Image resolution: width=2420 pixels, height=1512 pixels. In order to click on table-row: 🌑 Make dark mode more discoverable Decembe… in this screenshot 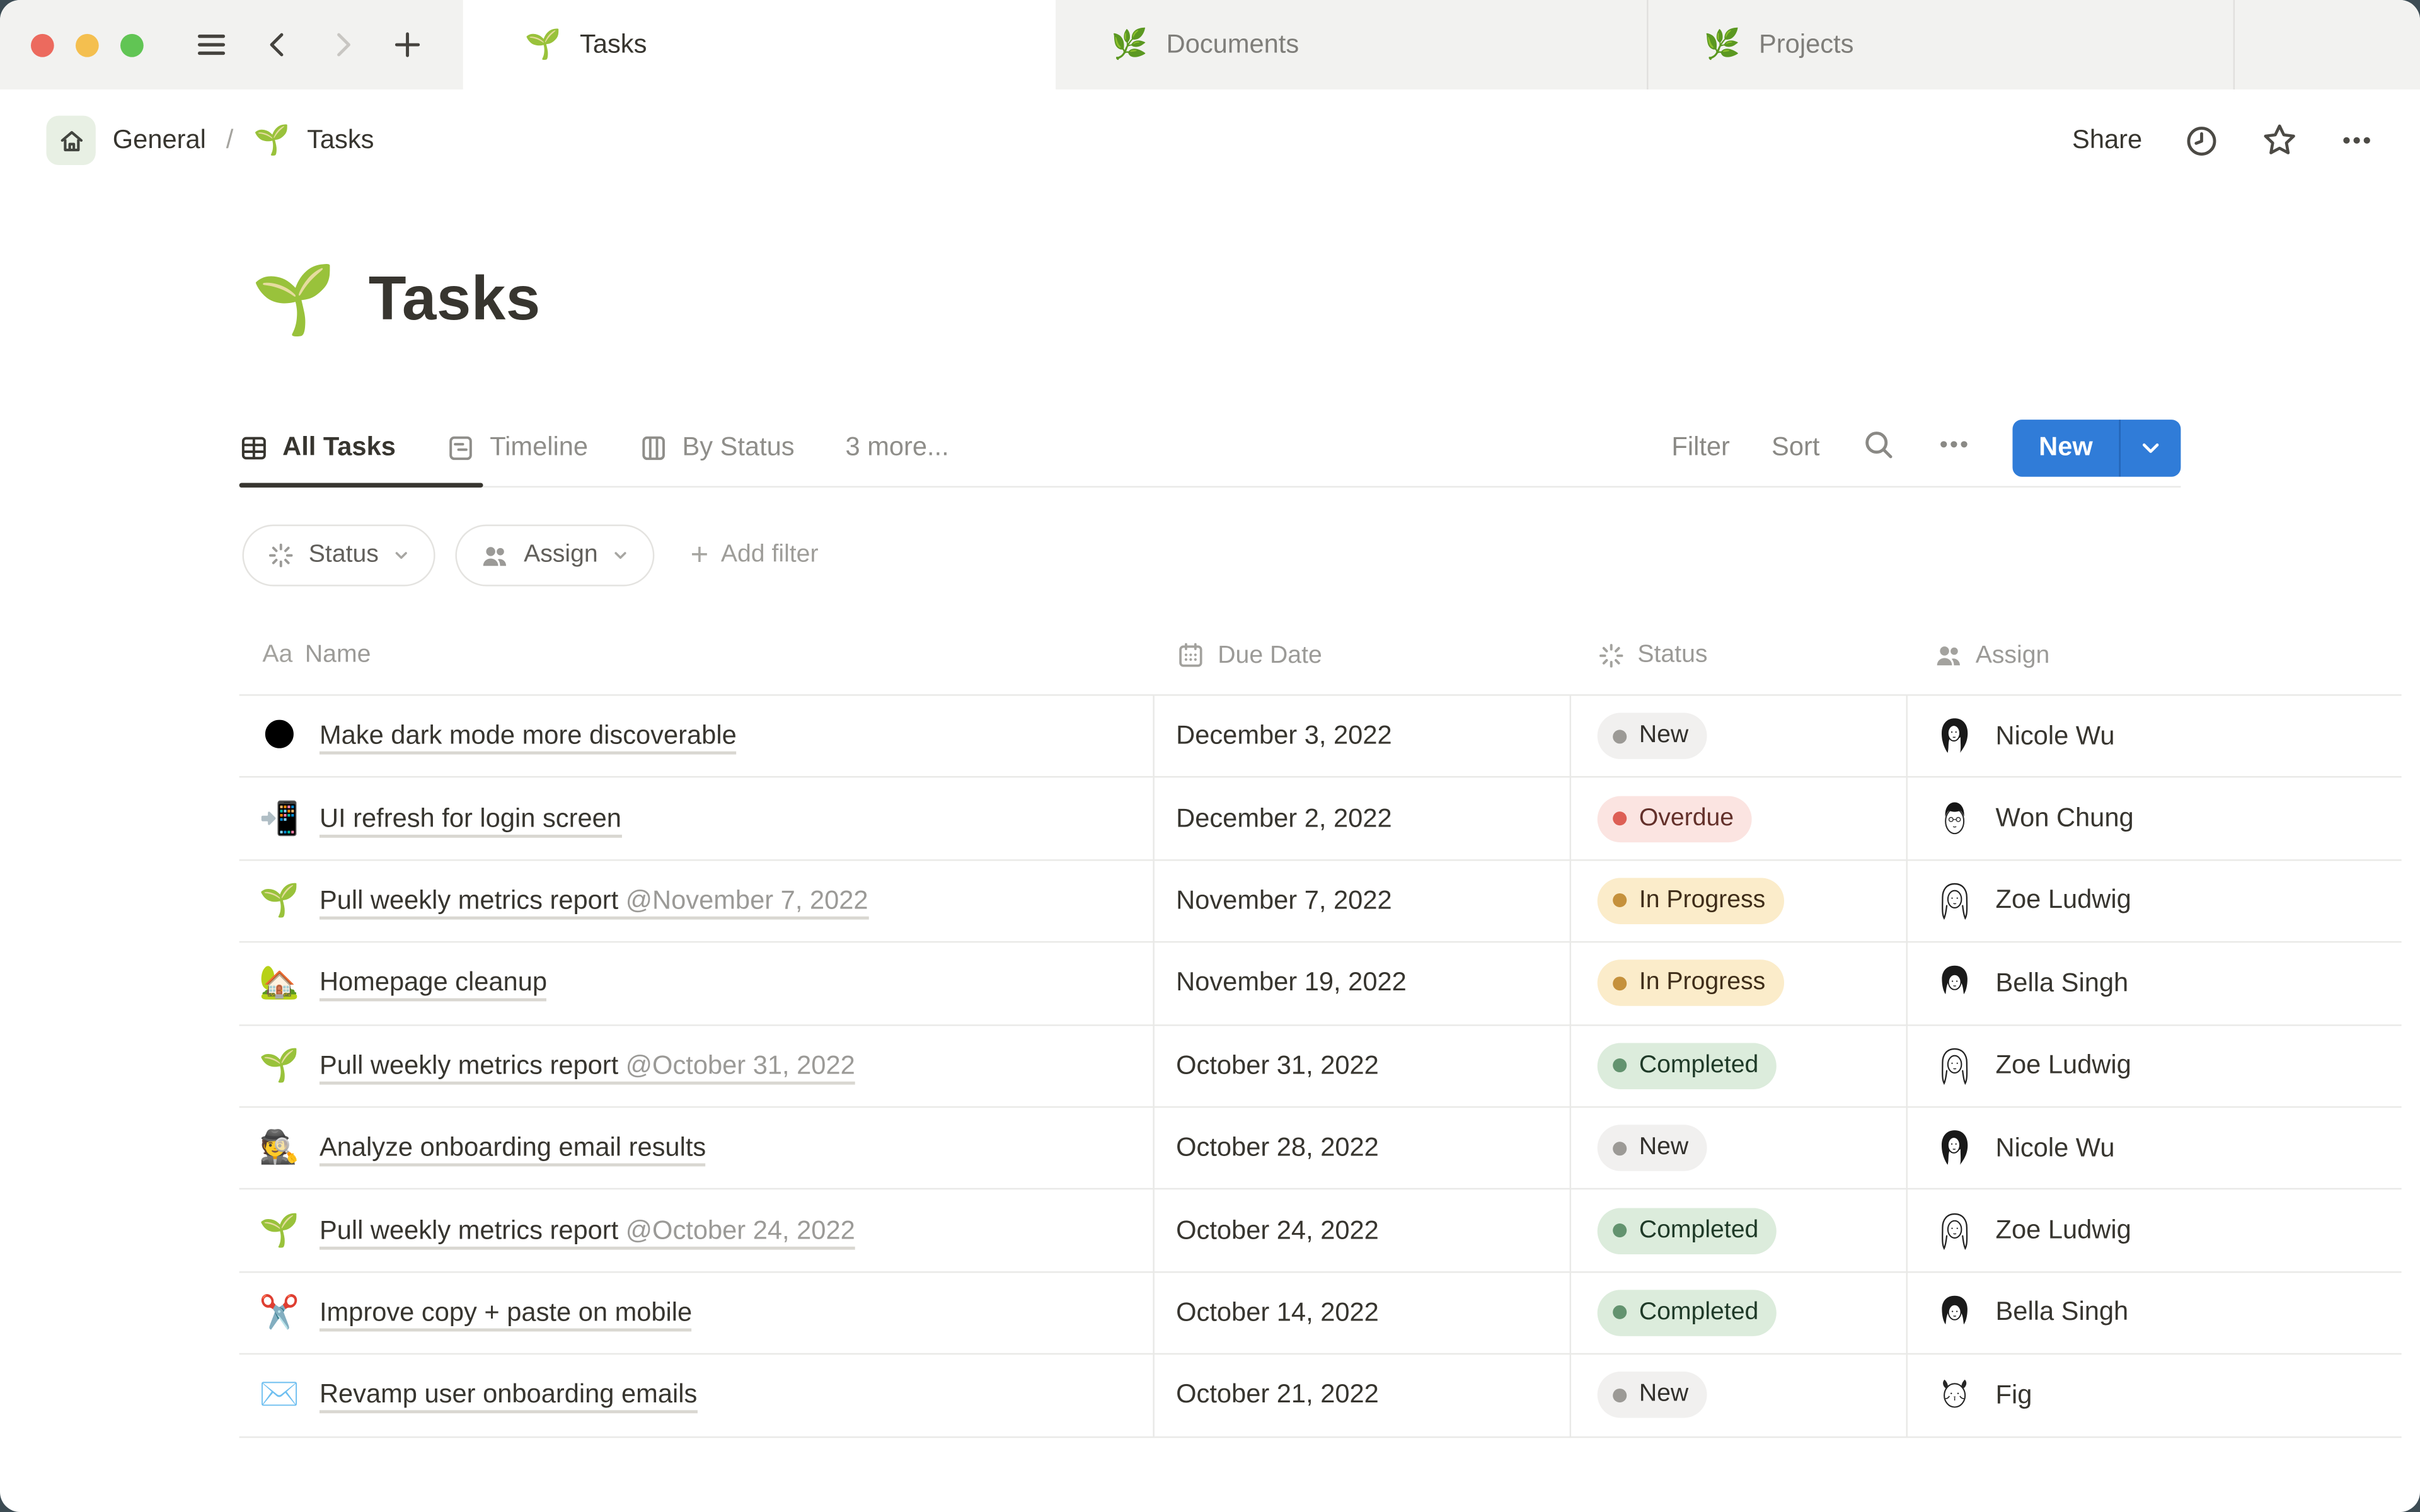, I will do `click(1321, 737)`.